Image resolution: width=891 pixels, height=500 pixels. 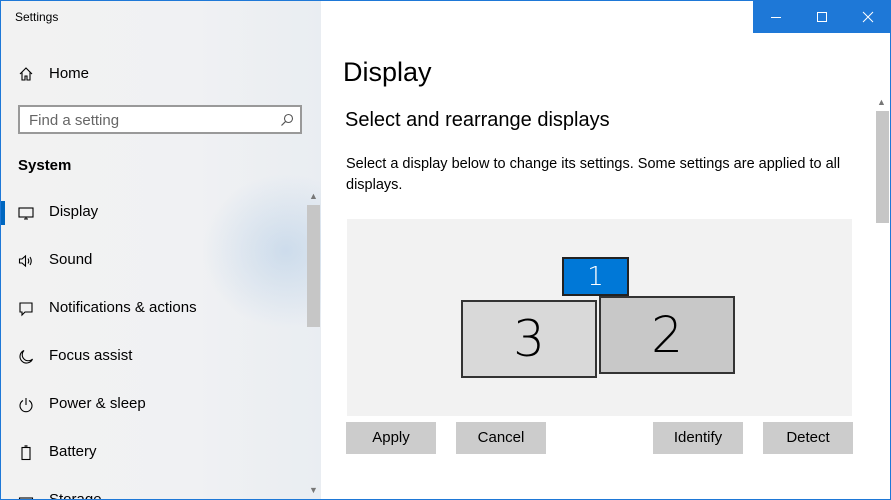 I want to click on identify-button: Identify, so click(x=698, y=438).